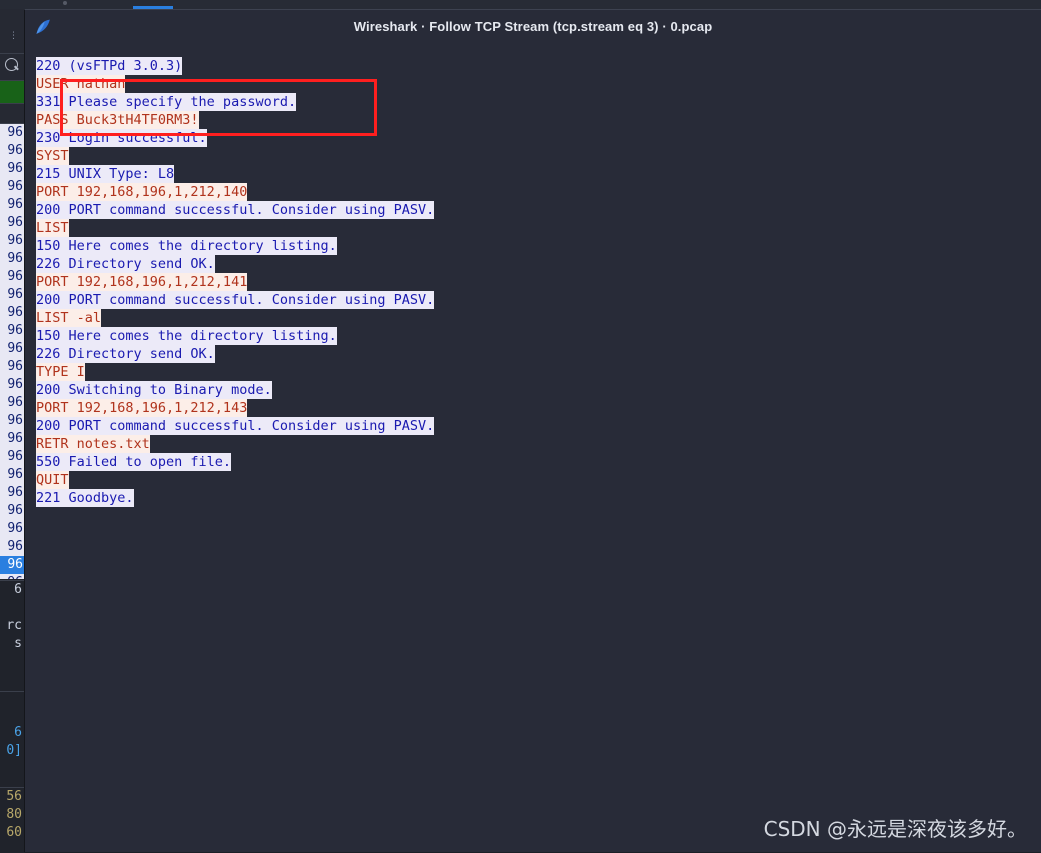 The width and height of the screenshot is (1041, 853). Describe the element at coordinates (52, 480) in the screenshot. I see `stream-line-client: QUIT` at that location.